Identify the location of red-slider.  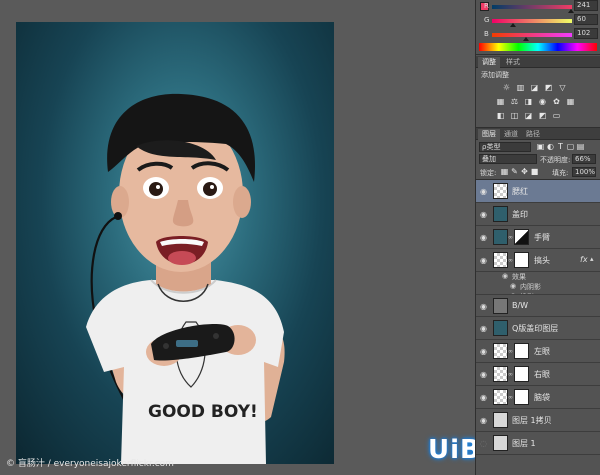
(533, 9).